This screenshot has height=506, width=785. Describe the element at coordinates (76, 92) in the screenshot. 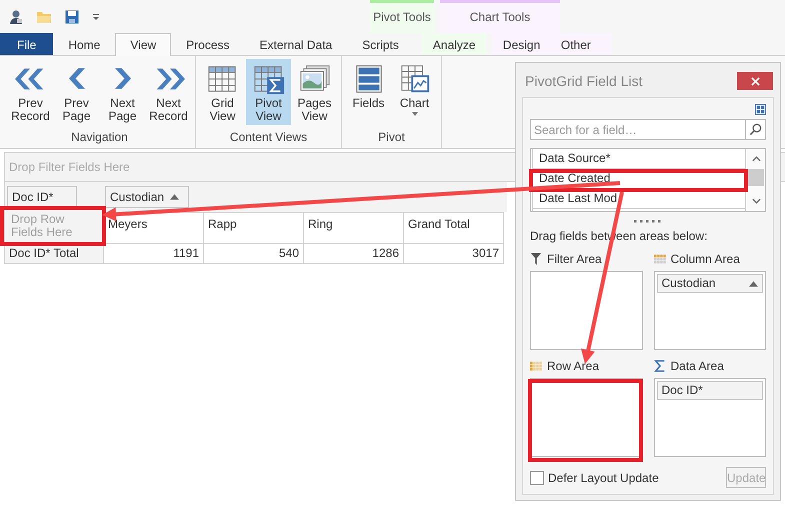

I see `ribbon-button: Prev Page` at that location.